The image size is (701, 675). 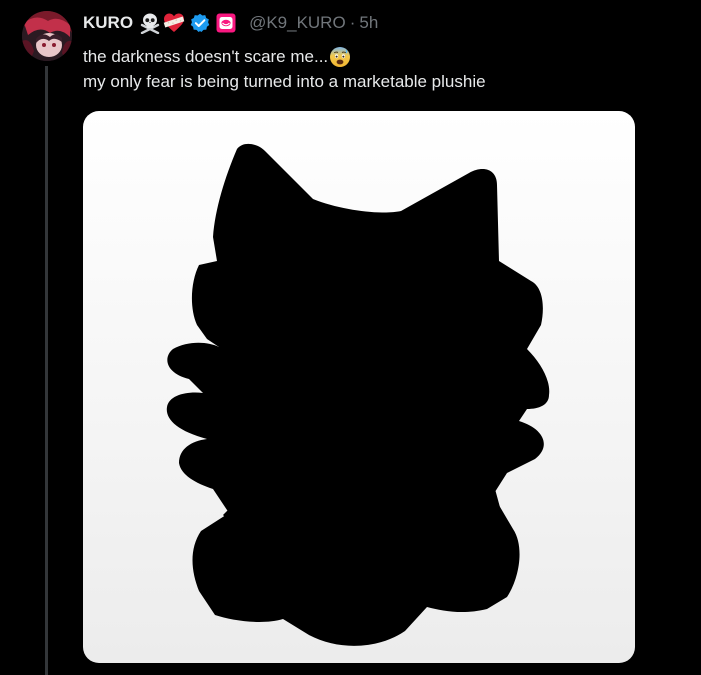 I want to click on skull-crossbones-emoji-icon, so click(x=150, y=23).